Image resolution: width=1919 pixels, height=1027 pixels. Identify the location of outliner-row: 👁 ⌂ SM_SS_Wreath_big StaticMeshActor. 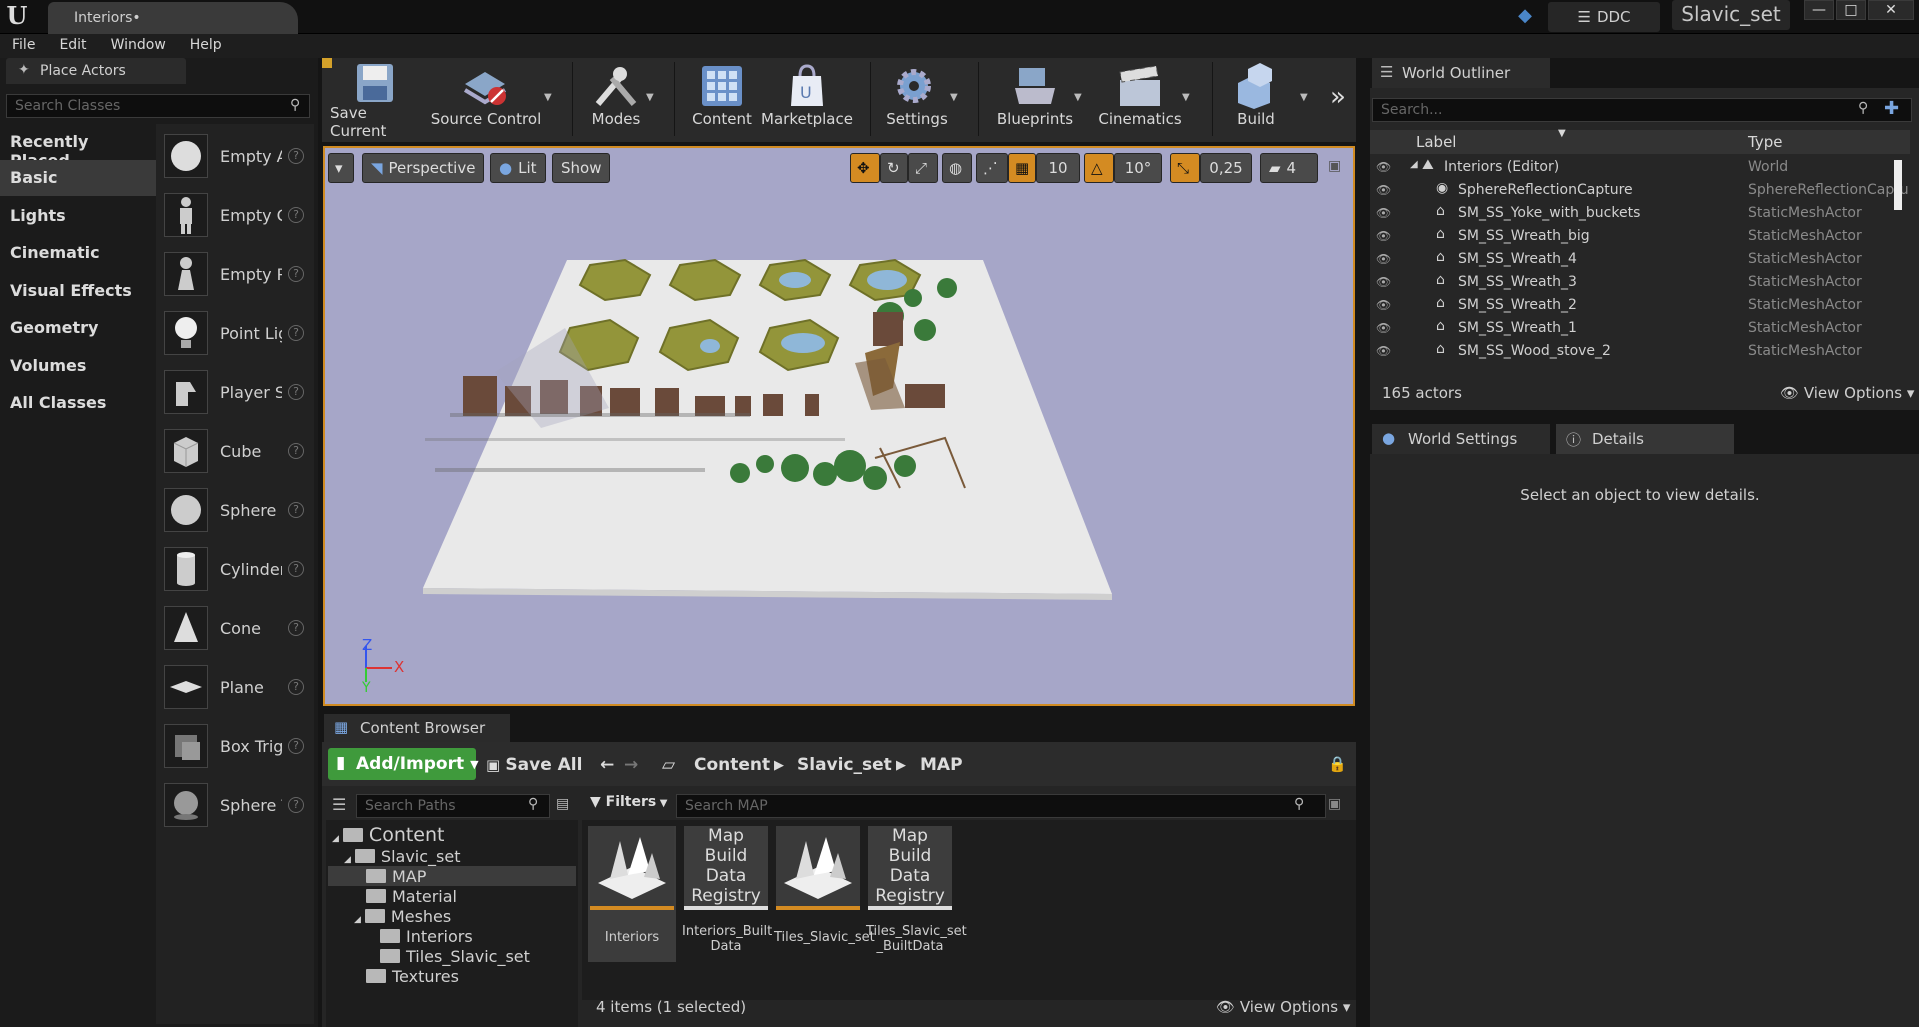
(1640, 237).